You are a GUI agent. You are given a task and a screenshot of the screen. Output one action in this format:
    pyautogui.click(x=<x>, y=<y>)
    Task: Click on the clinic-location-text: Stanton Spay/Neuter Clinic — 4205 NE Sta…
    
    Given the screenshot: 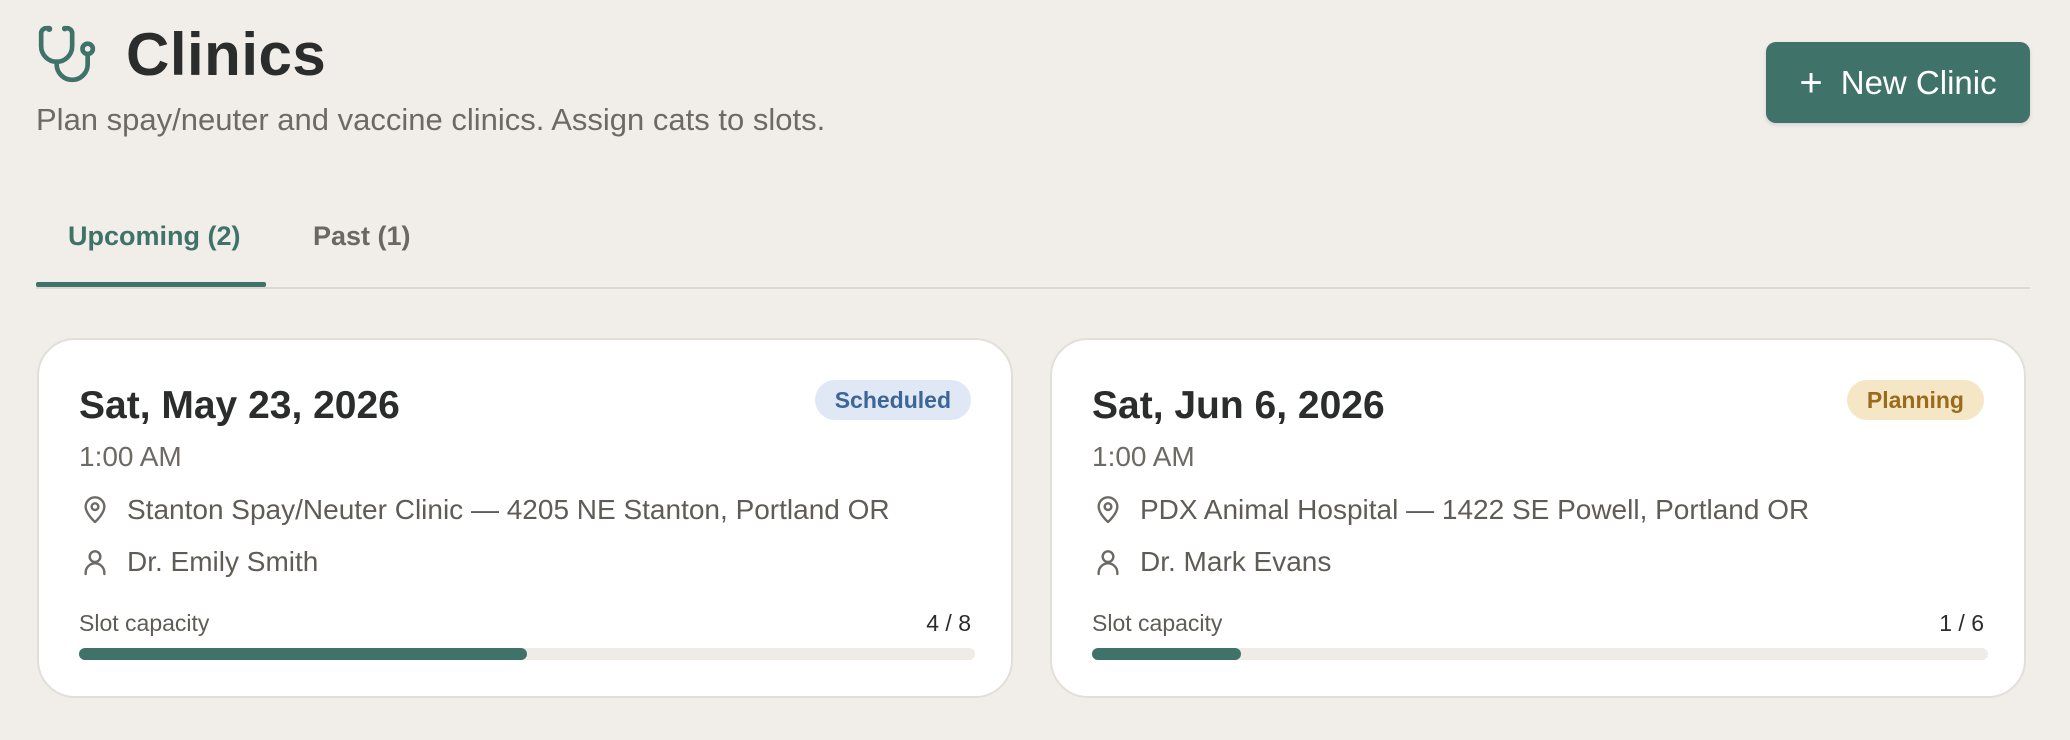 What is the action you would take?
    pyautogui.click(x=508, y=509)
    